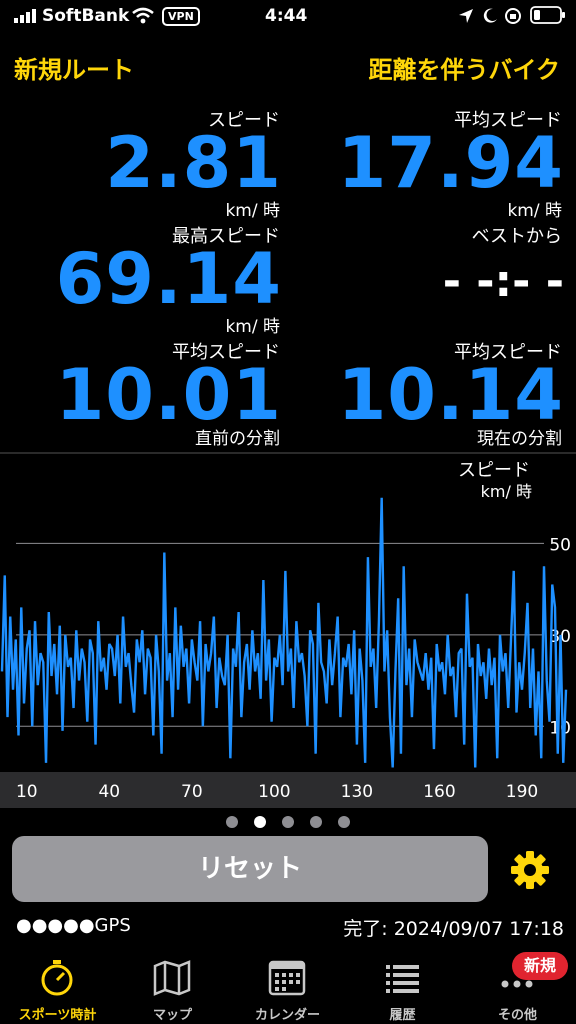  Describe the element at coordinates (490, 15) in the screenshot. I see `moon-icon` at that location.